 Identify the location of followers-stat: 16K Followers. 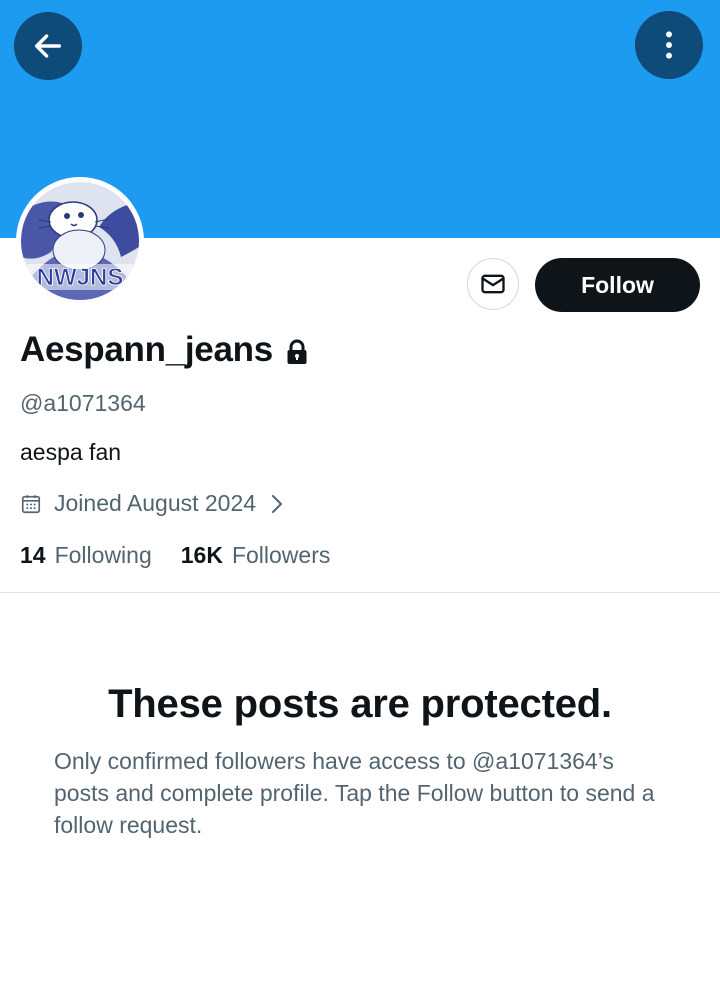
(256, 555).